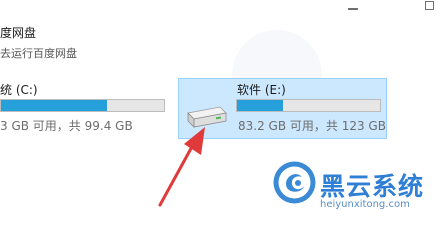 The image size is (437, 240). Describe the element at coordinates (312, 126) in the screenshot. I see `drive-e-free-space: 83.2 GB 可用，共 123 GB` at that location.